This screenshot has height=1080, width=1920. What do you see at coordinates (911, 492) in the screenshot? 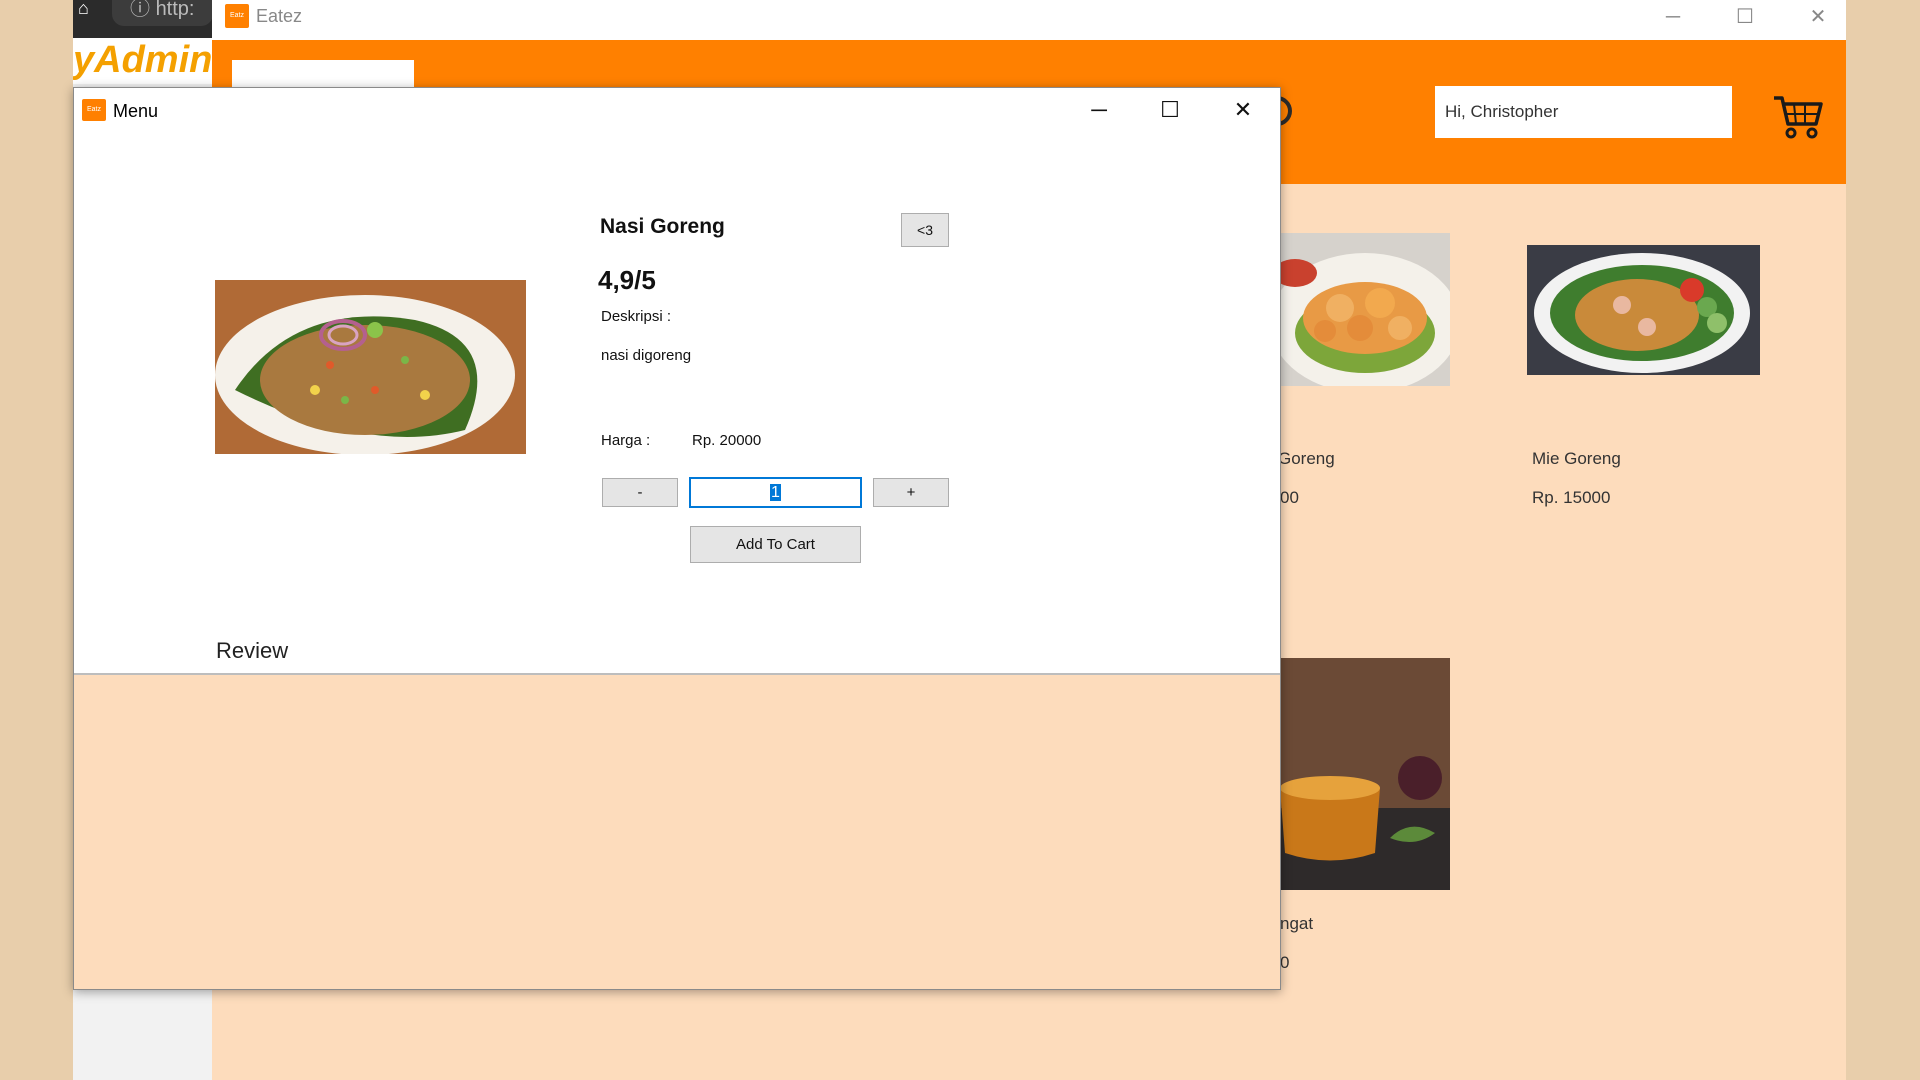
I see `increase-quantity-button: +` at bounding box center [911, 492].